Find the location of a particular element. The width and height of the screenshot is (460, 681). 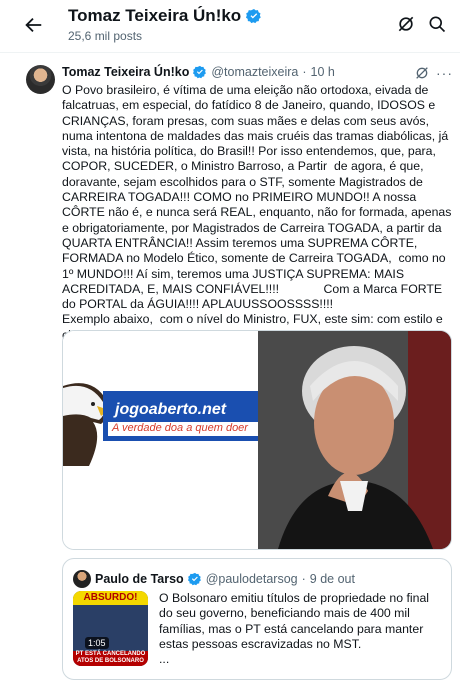

header-name: Tomaz Teixeira Ún!ko is located at coordinates (165, 16).